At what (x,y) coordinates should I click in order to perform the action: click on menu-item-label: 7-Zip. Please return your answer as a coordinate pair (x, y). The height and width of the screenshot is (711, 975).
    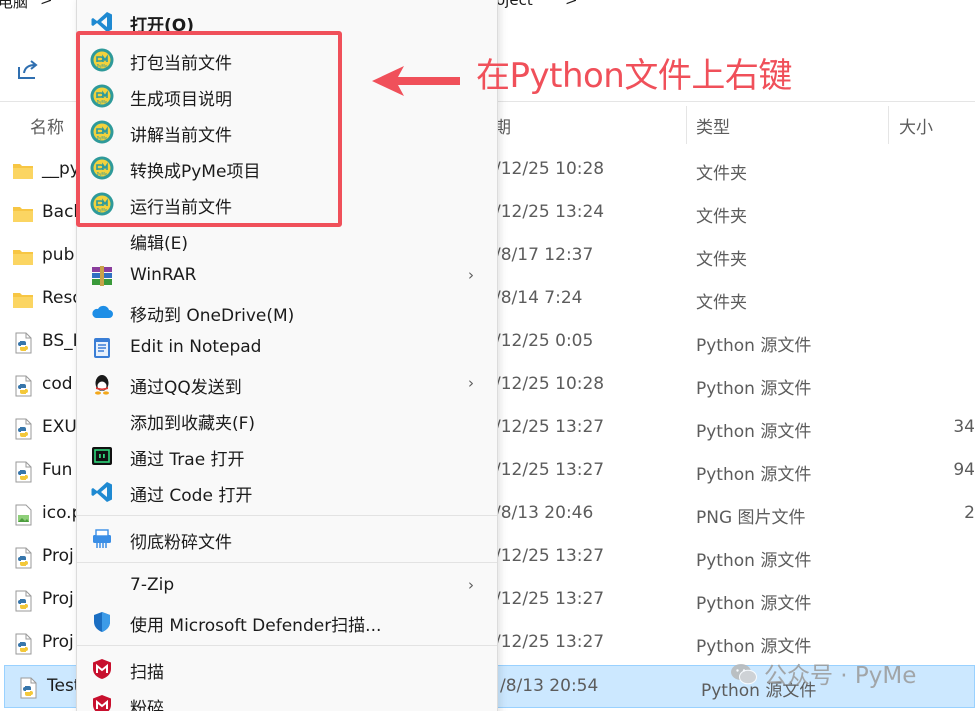
    Looking at the image, I should click on (152, 585).